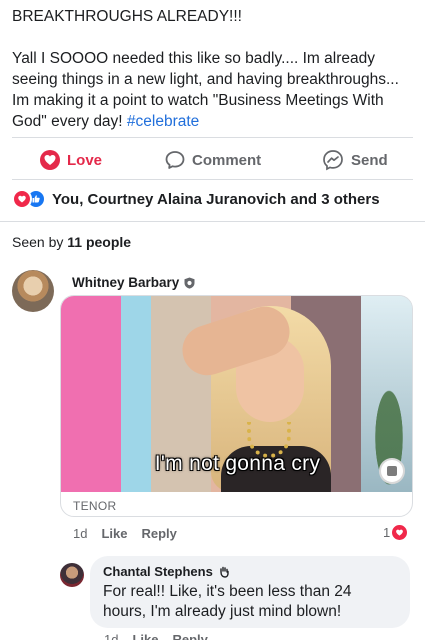 The image size is (425, 640). Describe the element at coordinates (175, 160) in the screenshot. I see `comment-icon` at that location.